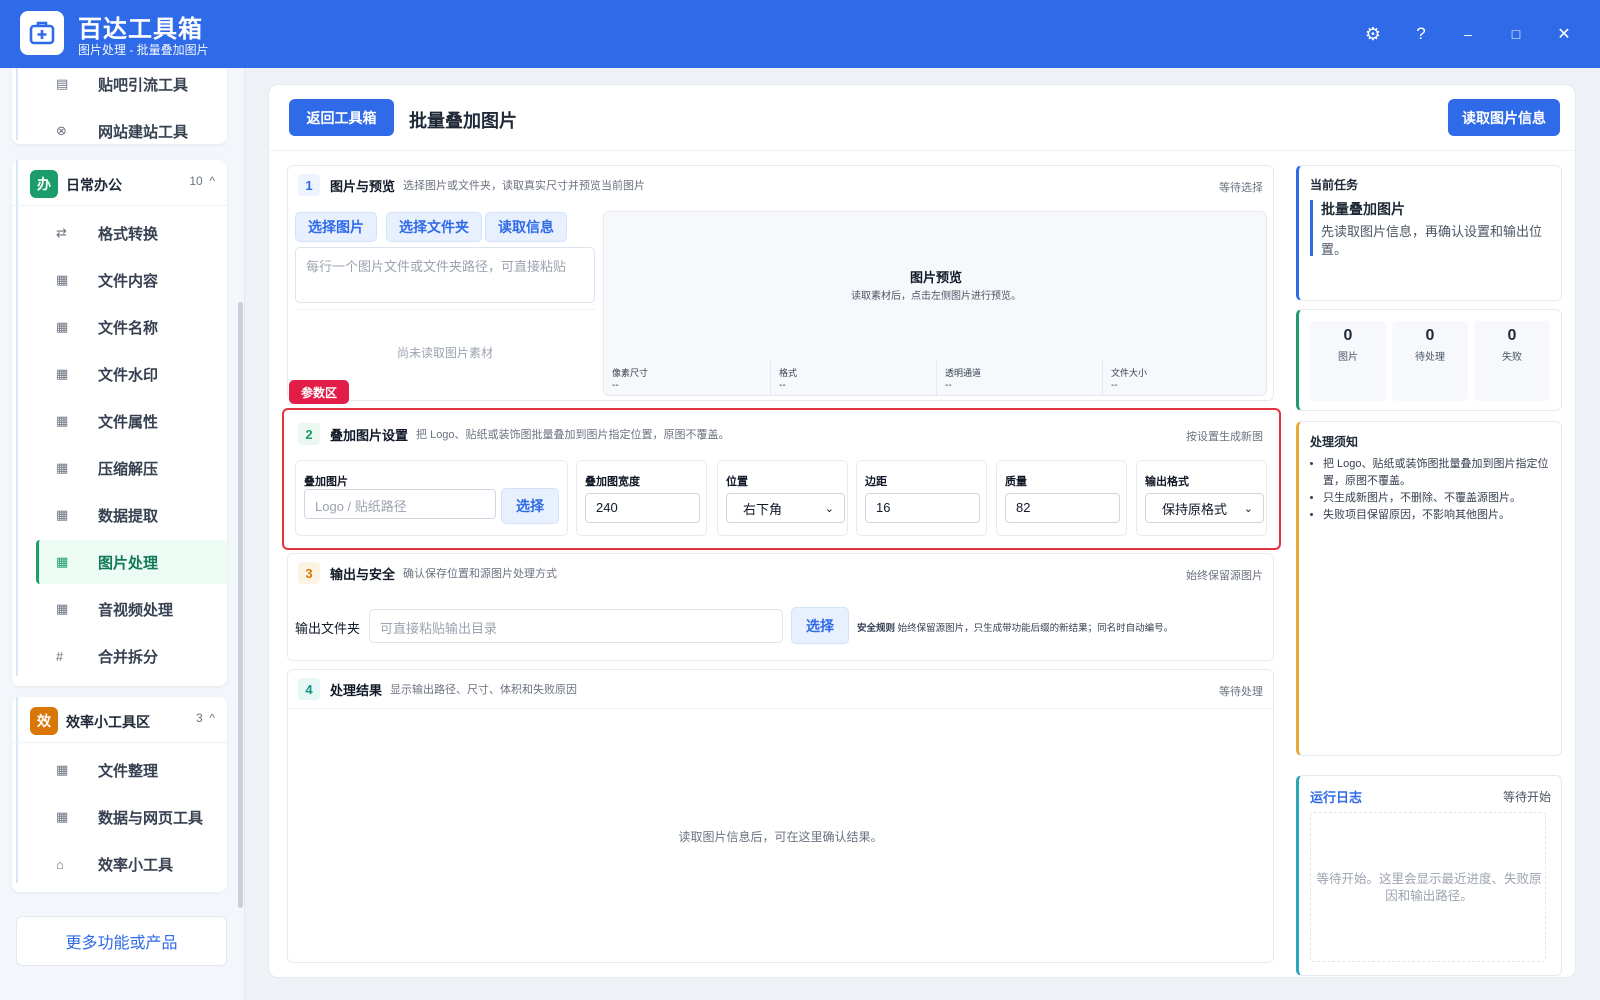 This screenshot has height=1000, width=1600. Describe the element at coordinates (573, 435) in the screenshot. I see `section-desc: 把 Logo、贴纸或装饰图批量叠加到图片指定位置，原图不覆盖。` at that location.